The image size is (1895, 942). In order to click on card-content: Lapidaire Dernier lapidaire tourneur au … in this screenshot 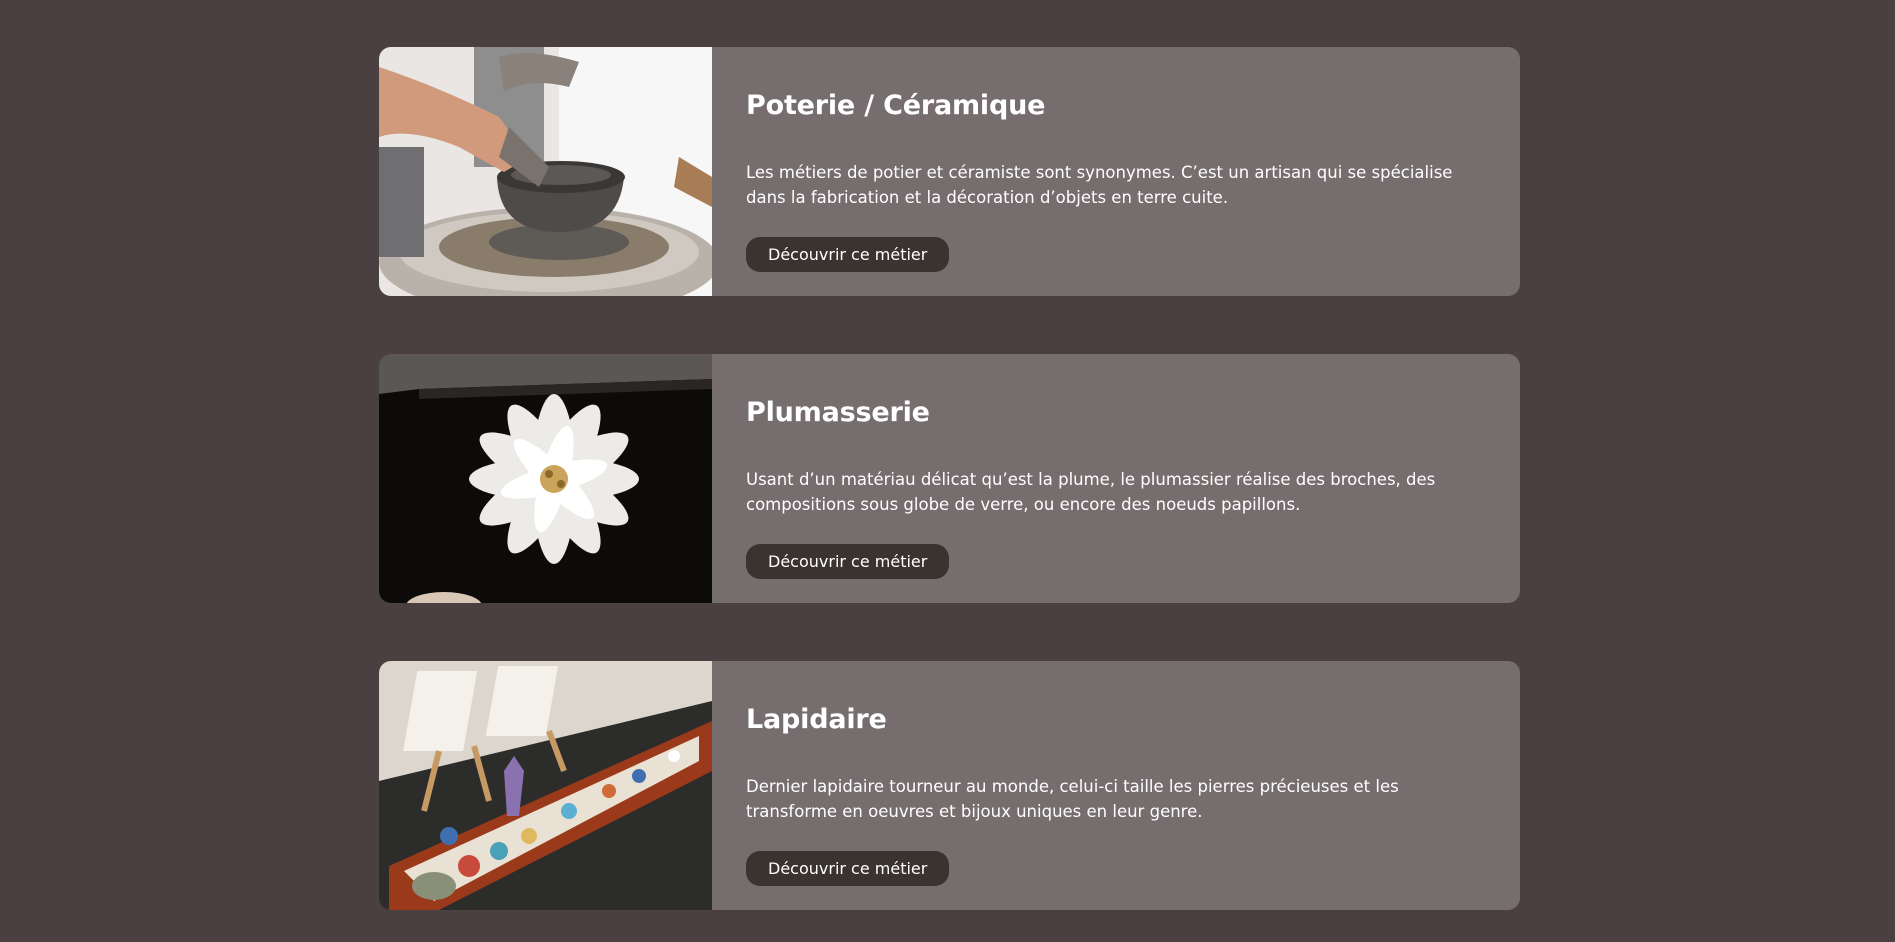, I will do `click(1116, 785)`.